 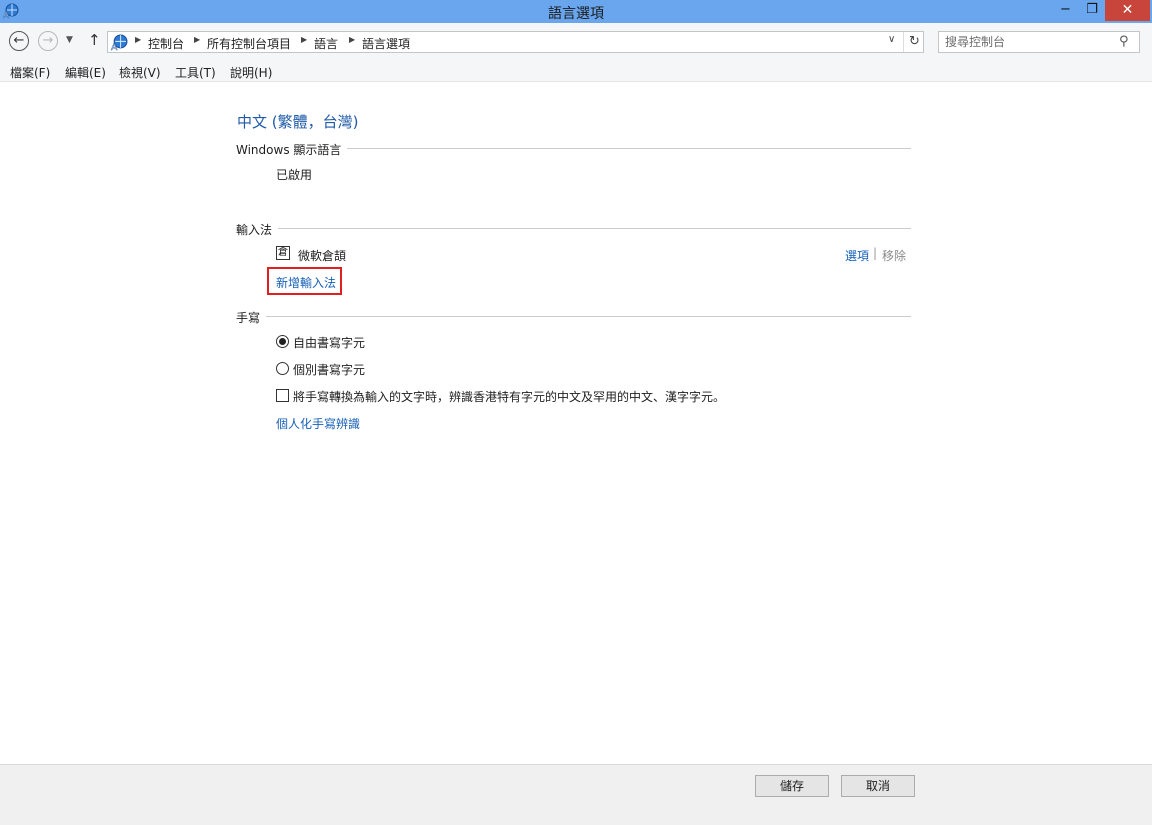 What do you see at coordinates (298, 122) in the screenshot?
I see `language-title: 中文 (繁體，台灣)` at bounding box center [298, 122].